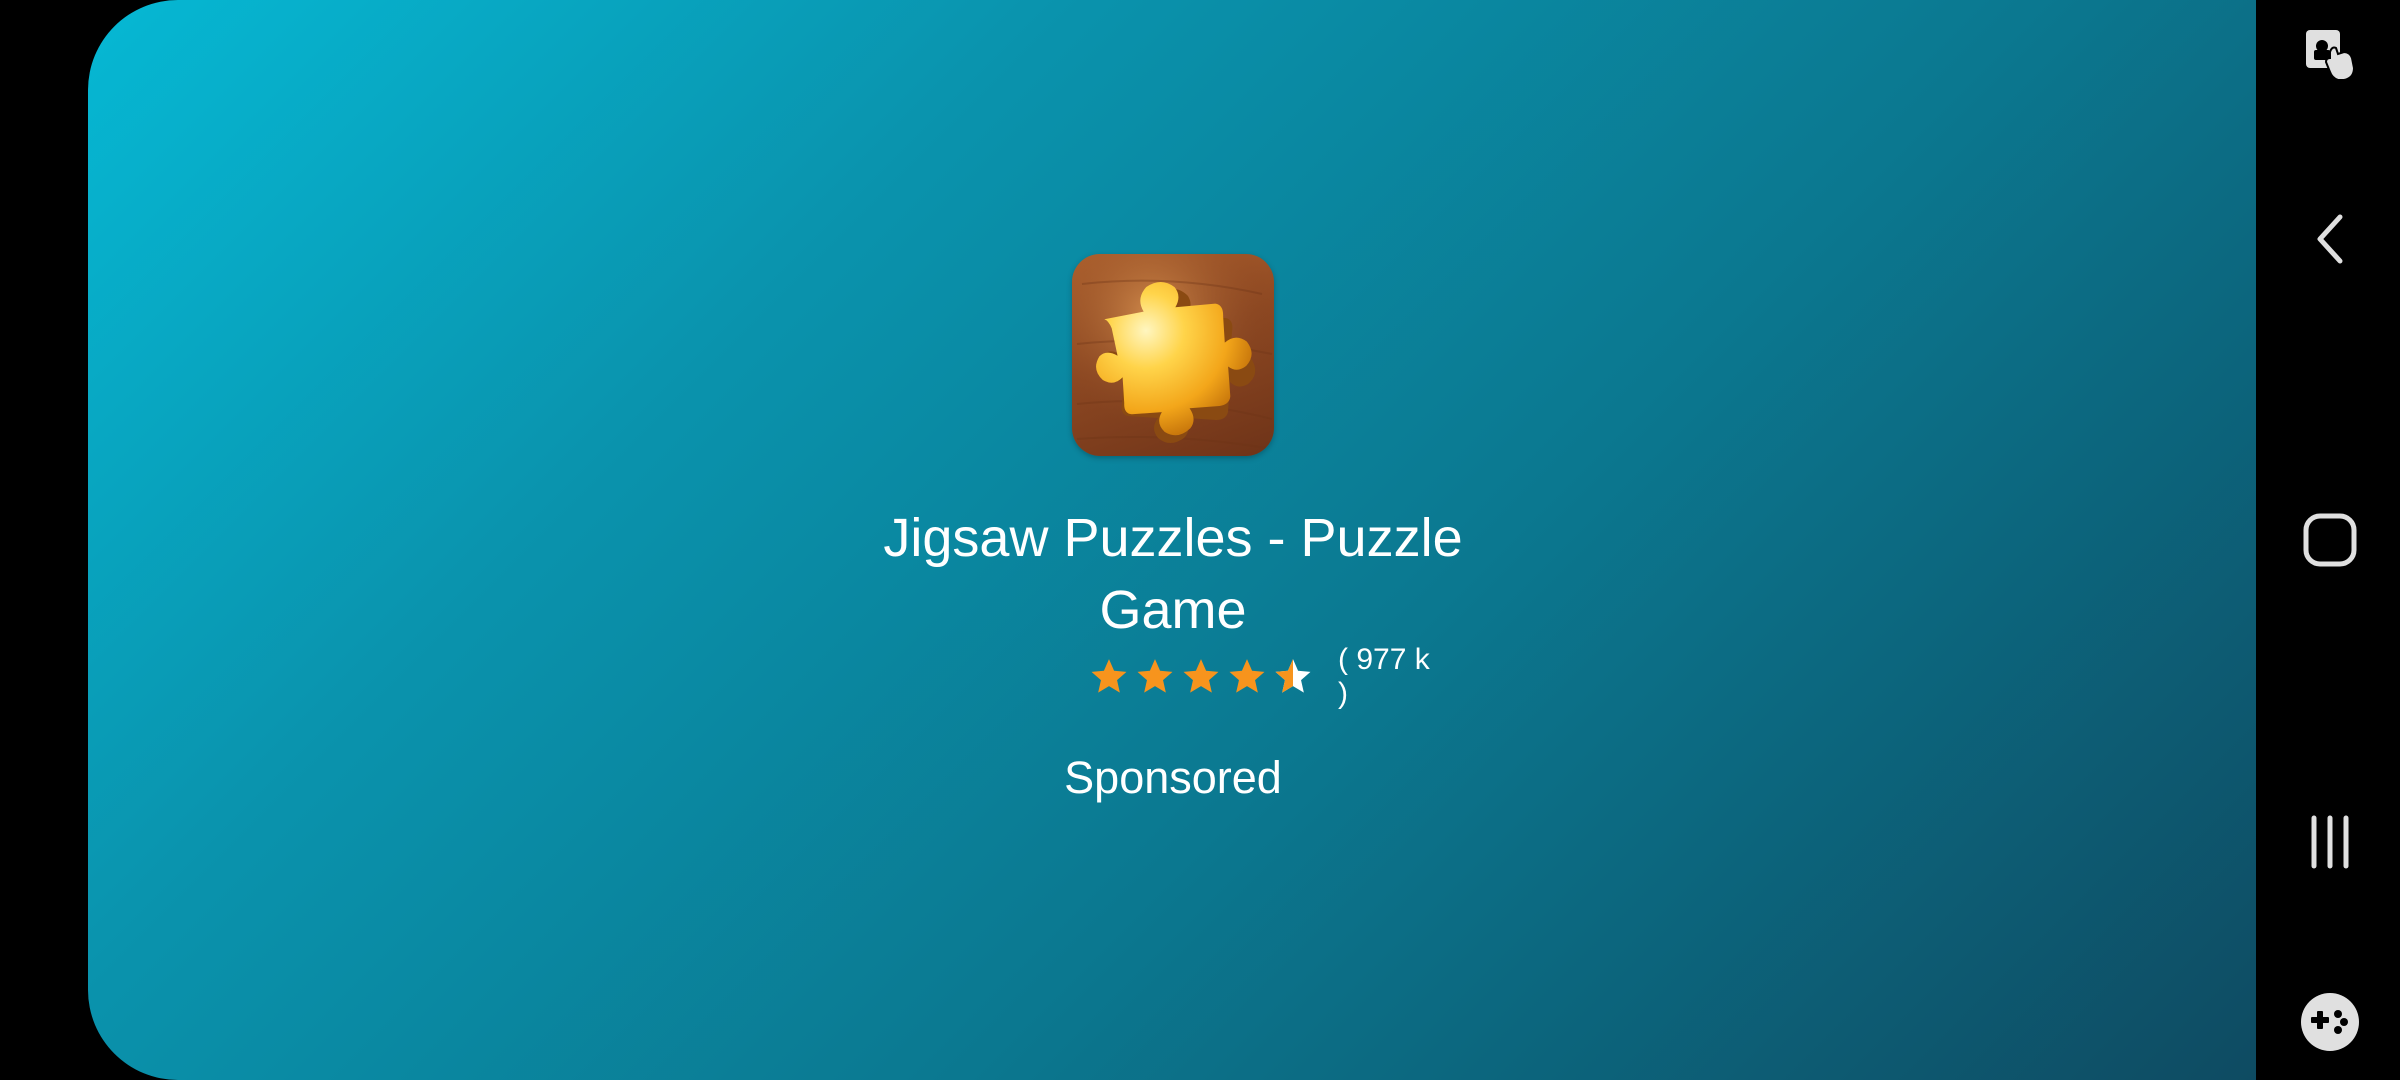  Describe the element at coordinates (1384, 676) in the screenshot. I see `rating-count: ( 977 k )` at that location.